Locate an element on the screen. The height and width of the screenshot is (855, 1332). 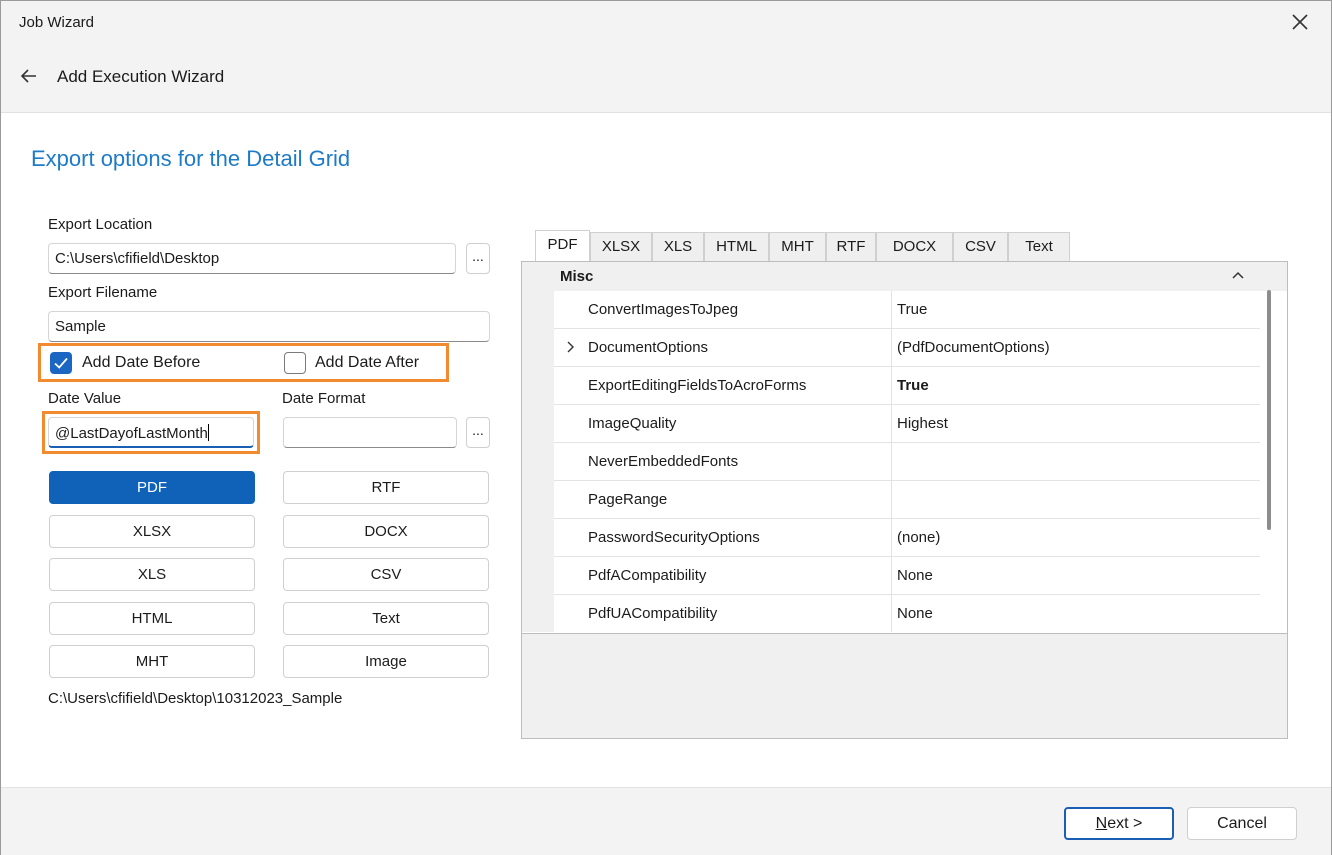
title-bar: Job Wizard Add Execution Wizard is located at coordinates (666, 57).